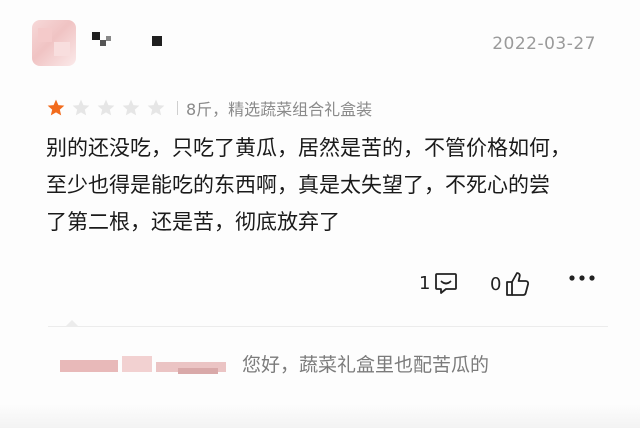 The width and height of the screenshot is (640, 428). I want to click on more-button, so click(580, 278).